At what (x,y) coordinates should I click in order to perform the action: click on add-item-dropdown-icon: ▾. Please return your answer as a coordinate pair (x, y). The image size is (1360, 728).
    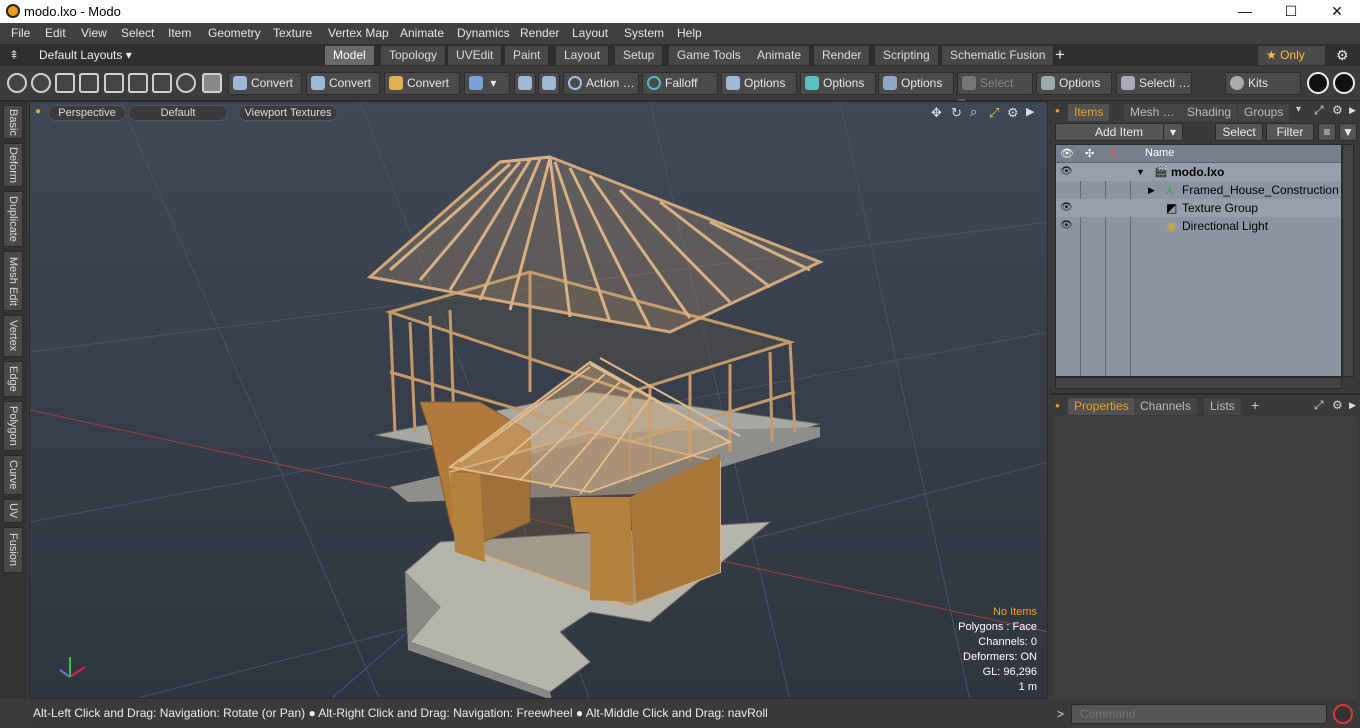
    Looking at the image, I should click on (1173, 132).